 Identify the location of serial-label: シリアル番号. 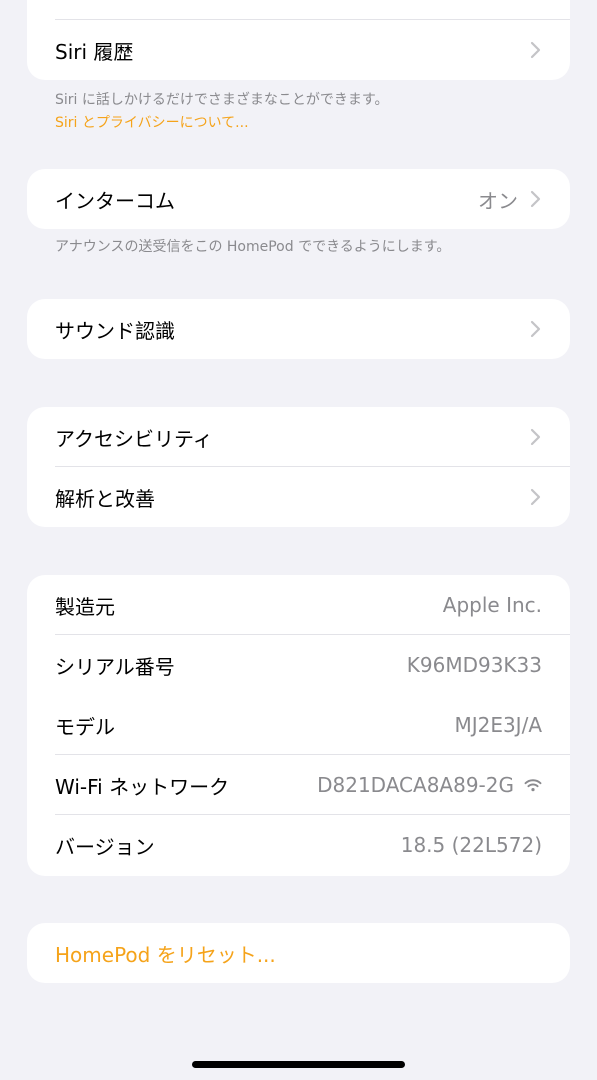
(115, 666).